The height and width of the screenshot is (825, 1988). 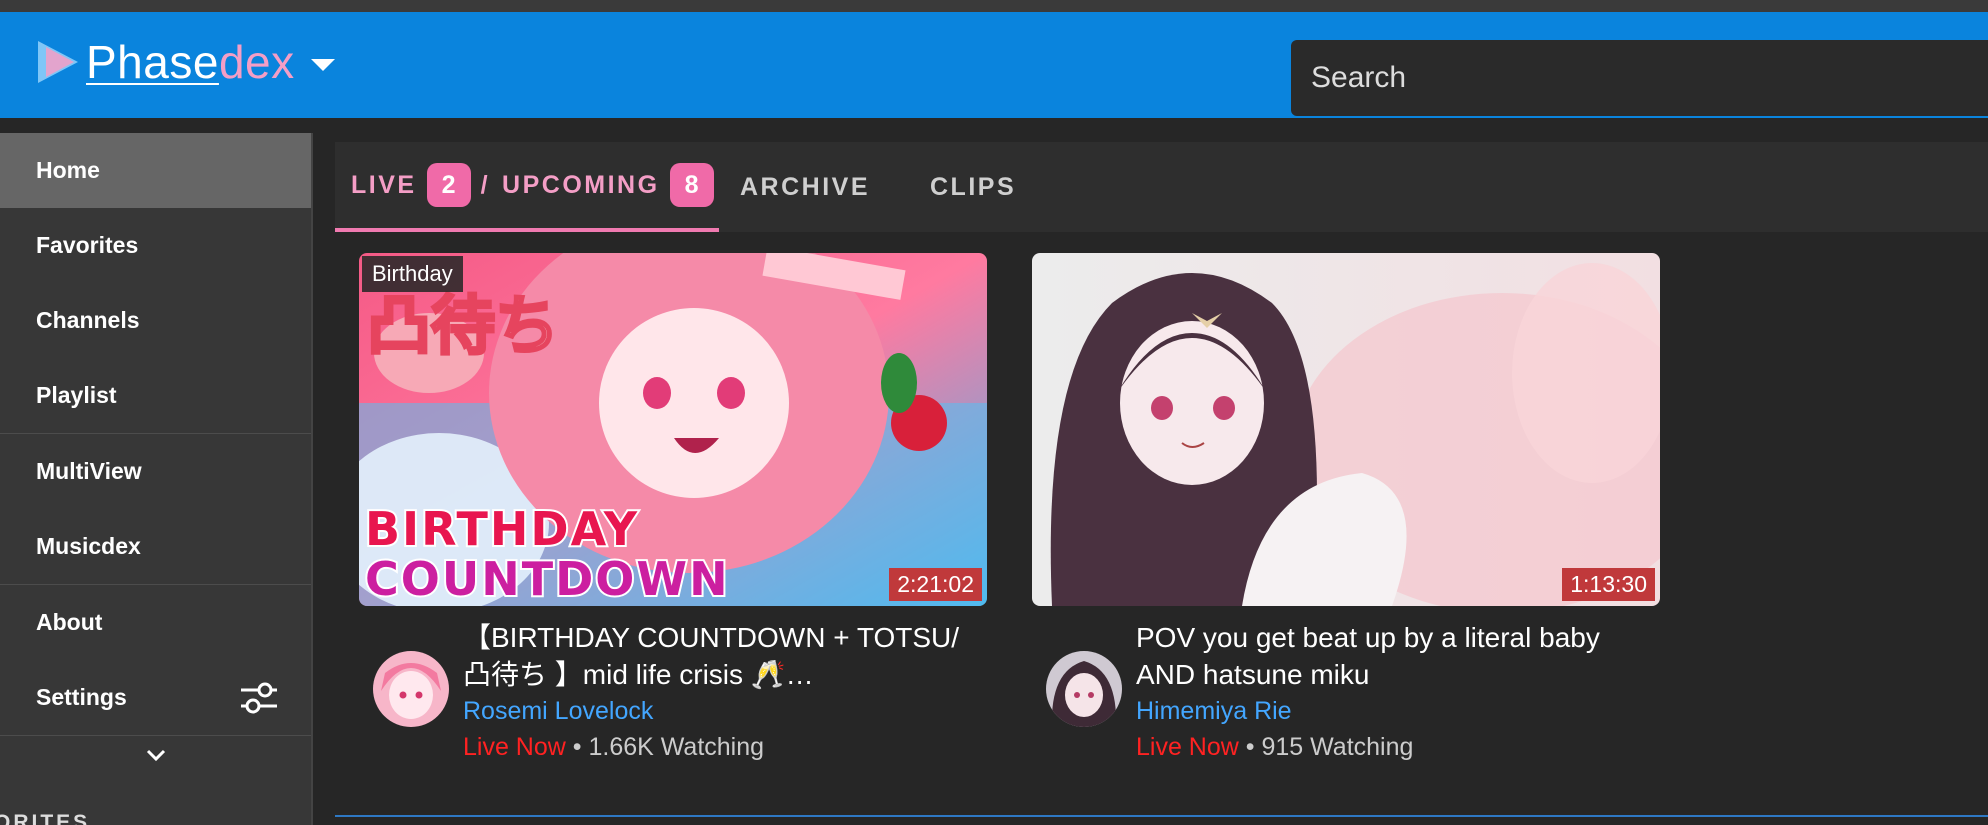 I want to click on tab-live-upcoming: LIVE 2 / UPCOMING 8, so click(x=527, y=187).